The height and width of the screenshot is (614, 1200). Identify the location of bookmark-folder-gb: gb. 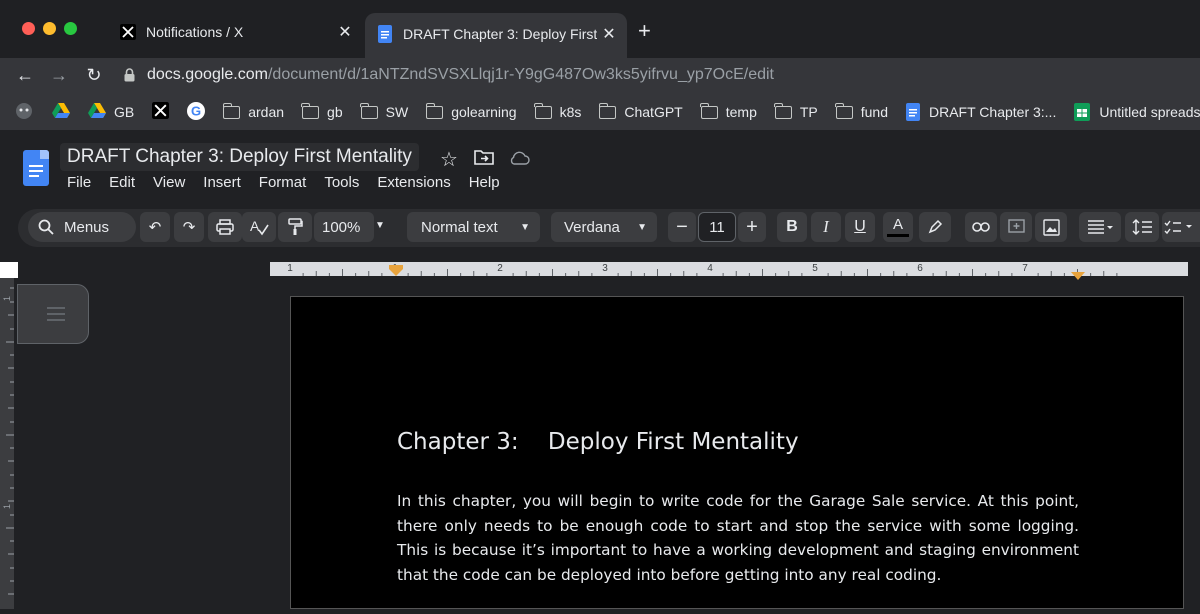
(322, 111).